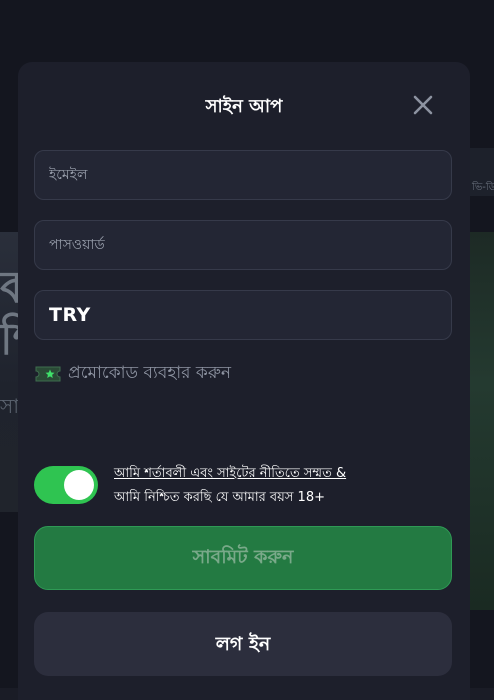  What do you see at coordinates (48, 374) in the screenshot?
I see `ticket-star-icon` at bounding box center [48, 374].